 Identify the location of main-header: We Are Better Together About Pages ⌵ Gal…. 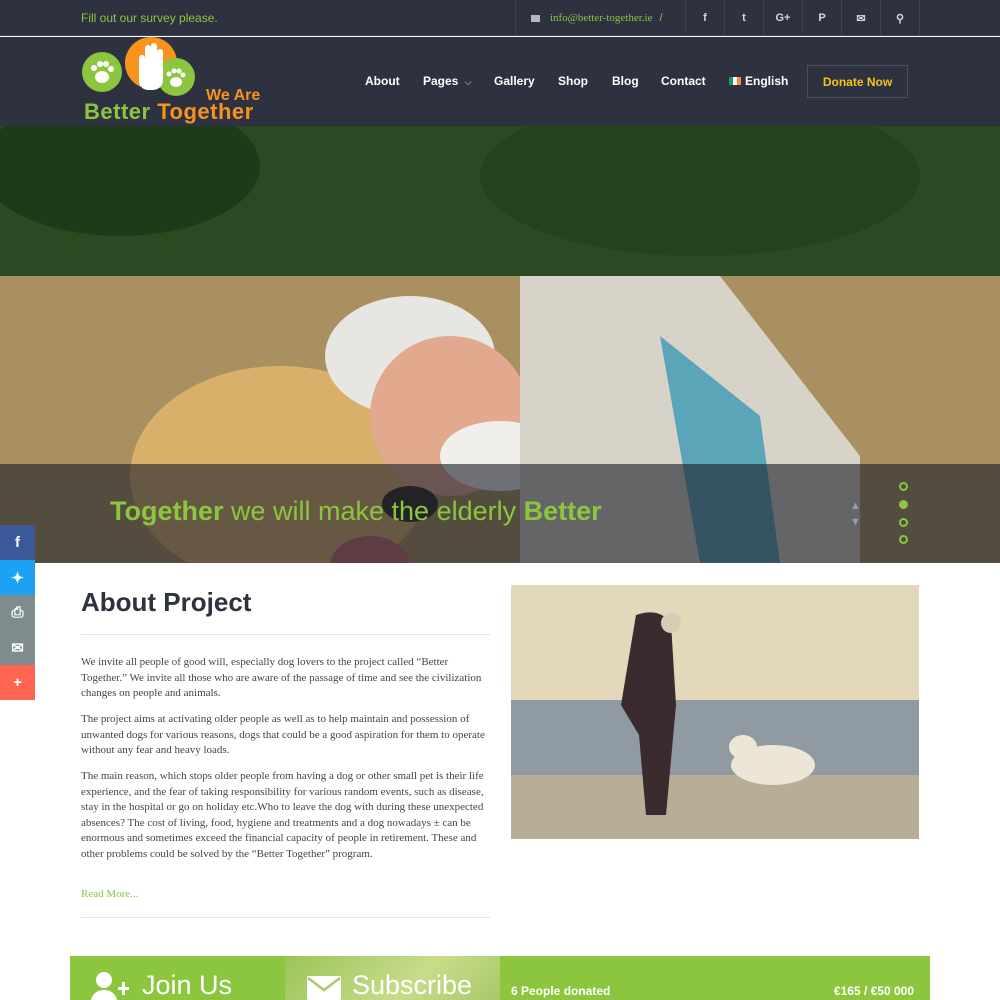
(500, 81).